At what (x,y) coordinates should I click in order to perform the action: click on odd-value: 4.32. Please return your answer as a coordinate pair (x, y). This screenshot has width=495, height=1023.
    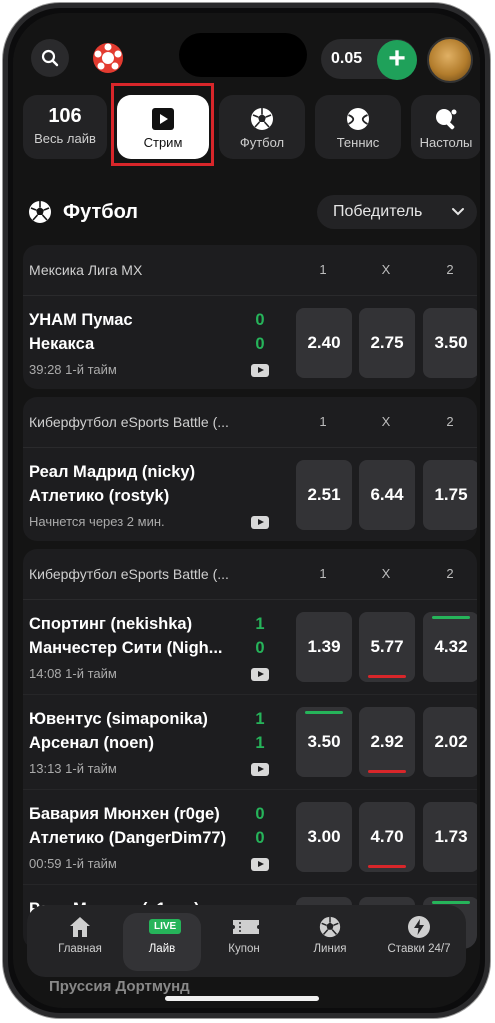
    Looking at the image, I should click on (451, 646).